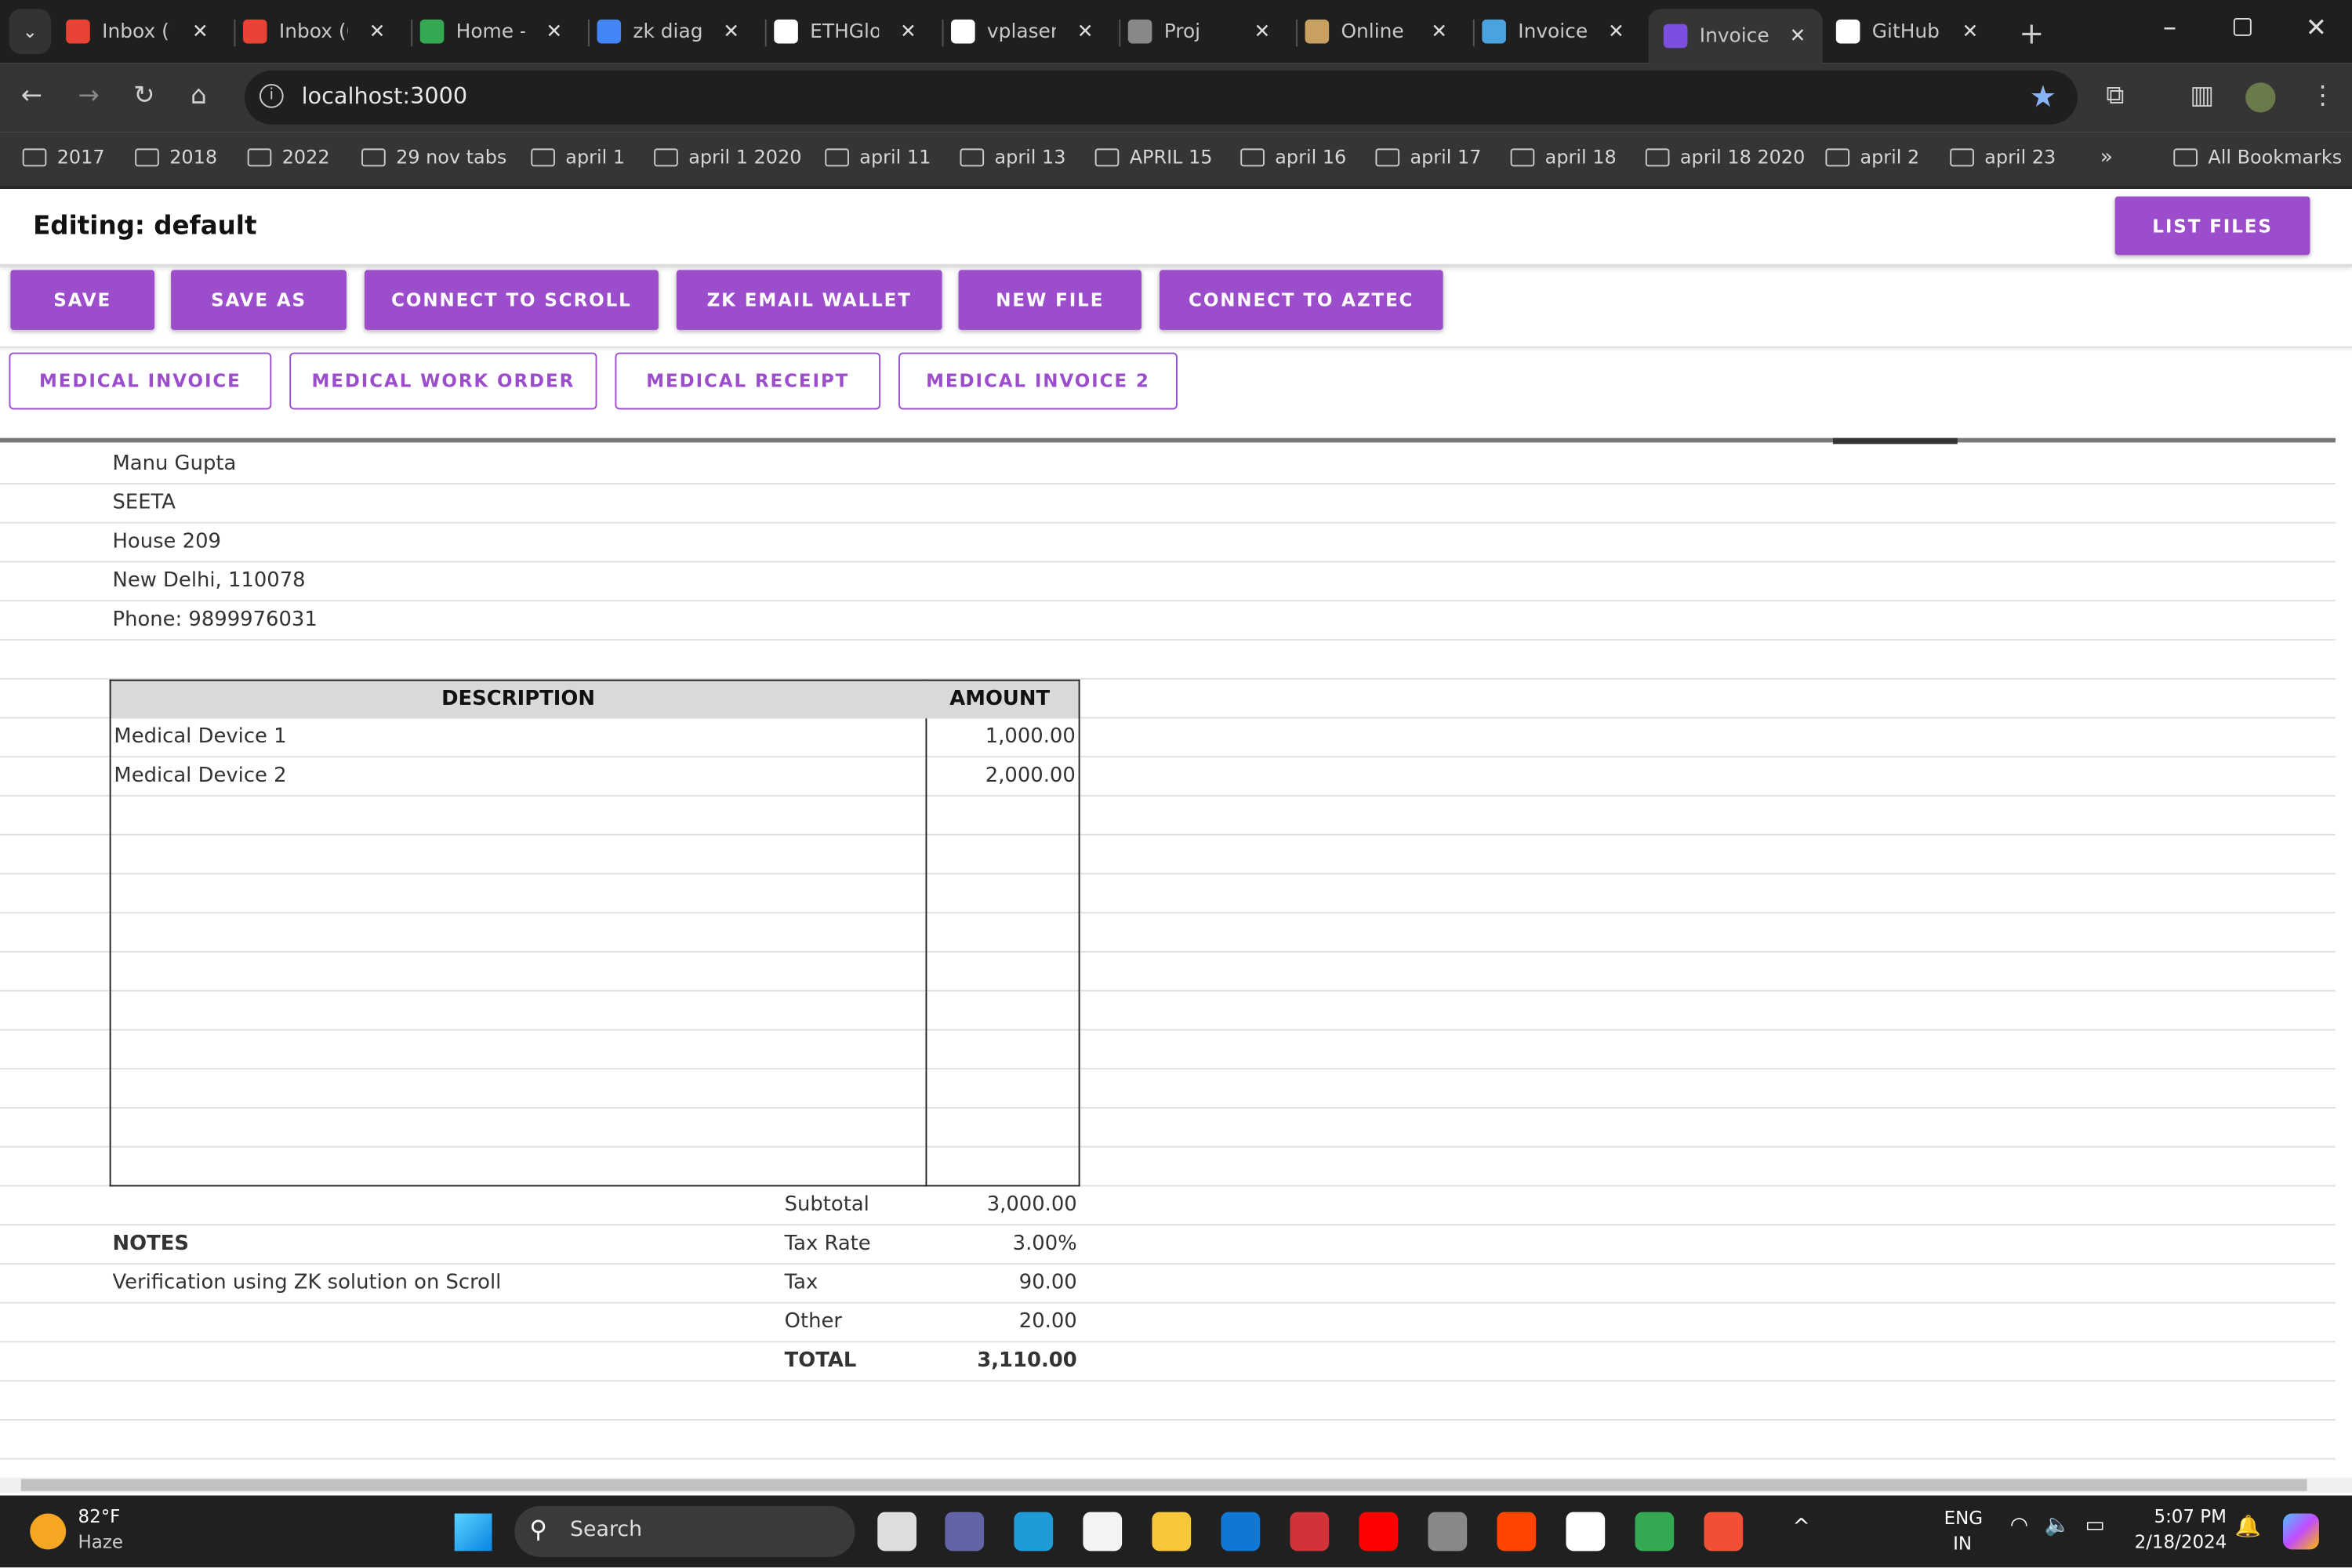  What do you see at coordinates (1002, 1323) in the screenshot?
I see `summary-value: 20.00` at bounding box center [1002, 1323].